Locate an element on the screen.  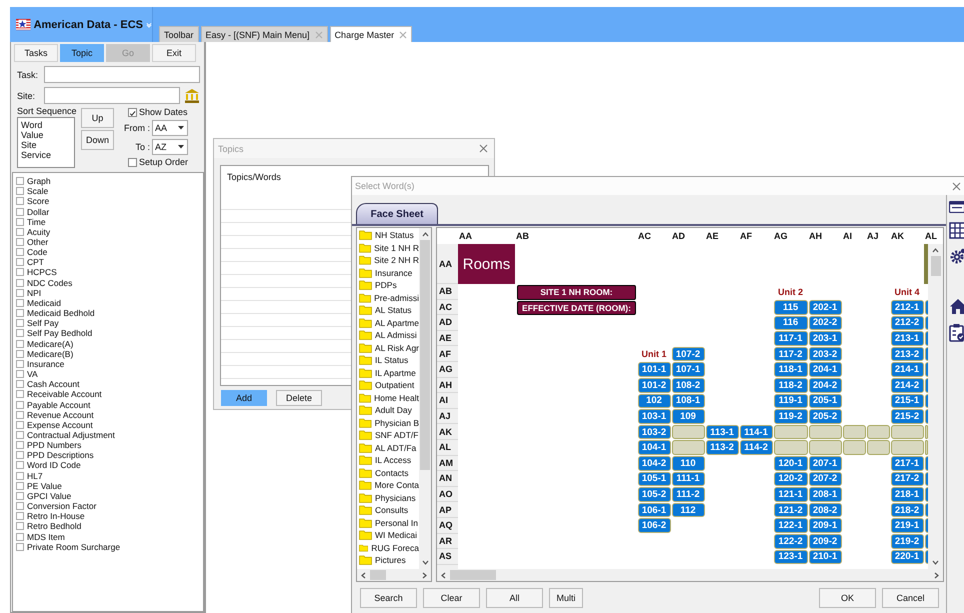
checkbox-label: Revenue Account is located at coordinates (60, 415).